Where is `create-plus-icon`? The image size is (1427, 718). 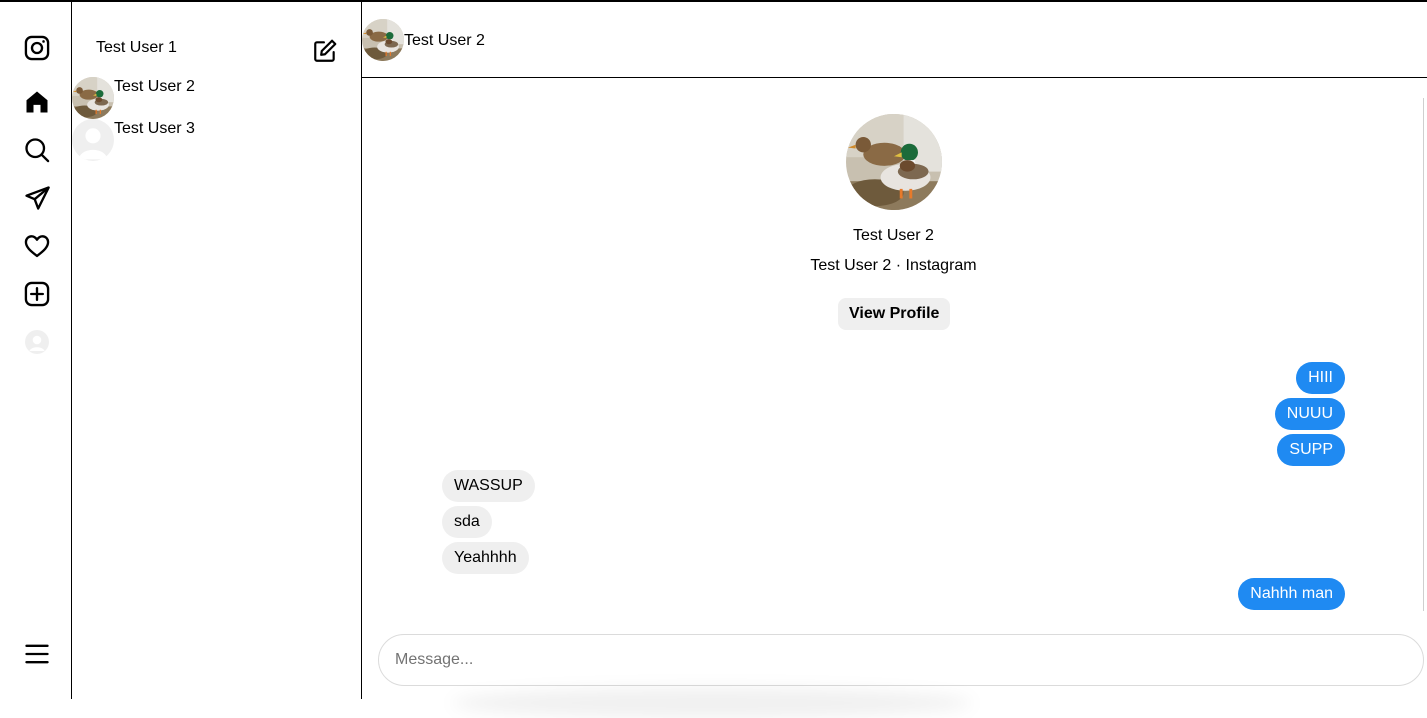
create-plus-icon is located at coordinates (37, 294).